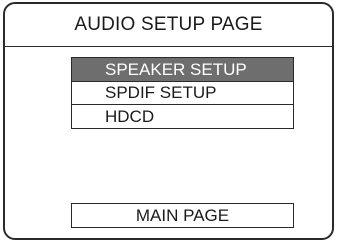 The image size is (341, 246). I want to click on menu-item-speaker-setup: SPEAKER SETUP, so click(182, 69).